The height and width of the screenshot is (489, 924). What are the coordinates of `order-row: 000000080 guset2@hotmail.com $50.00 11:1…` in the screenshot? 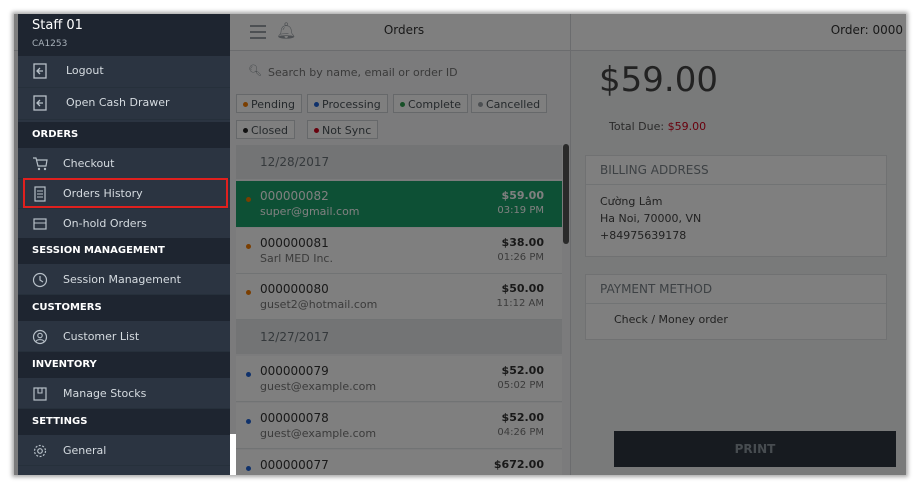 It's located at (399, 297).